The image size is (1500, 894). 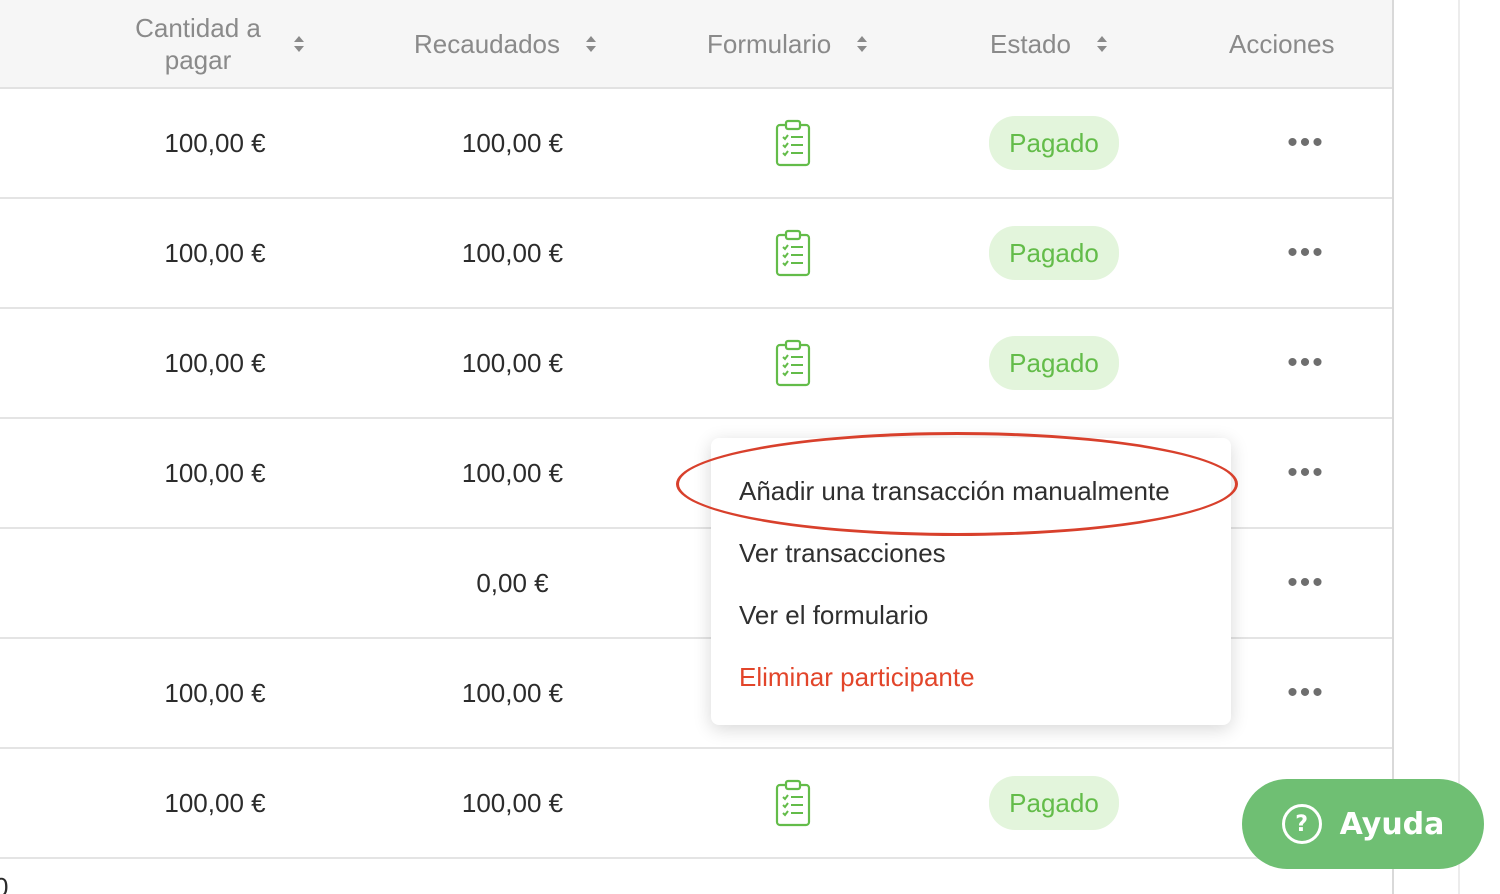 What do you see at coordinates (4, 883) in the screenshot?
I see `partial-cell-text: 0` at bounding box center [4, 883].